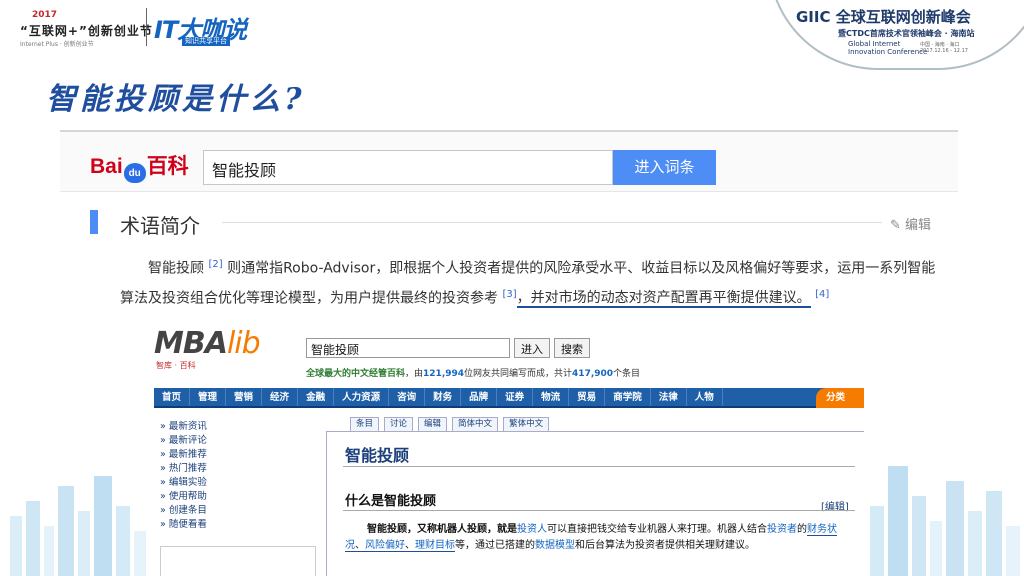 The width and height of the screenshot is (1024, 576). I want to click on baidu-ref-2: [2], so click(215, 264).